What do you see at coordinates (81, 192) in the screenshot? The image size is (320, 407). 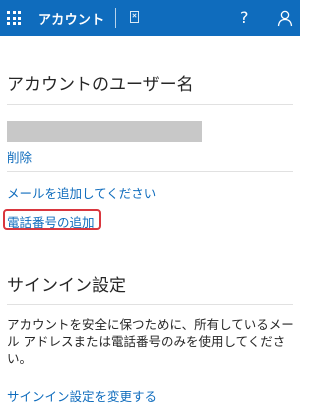 I see `add-email-link: メールを追加してください` at bounding box center [81, 192].